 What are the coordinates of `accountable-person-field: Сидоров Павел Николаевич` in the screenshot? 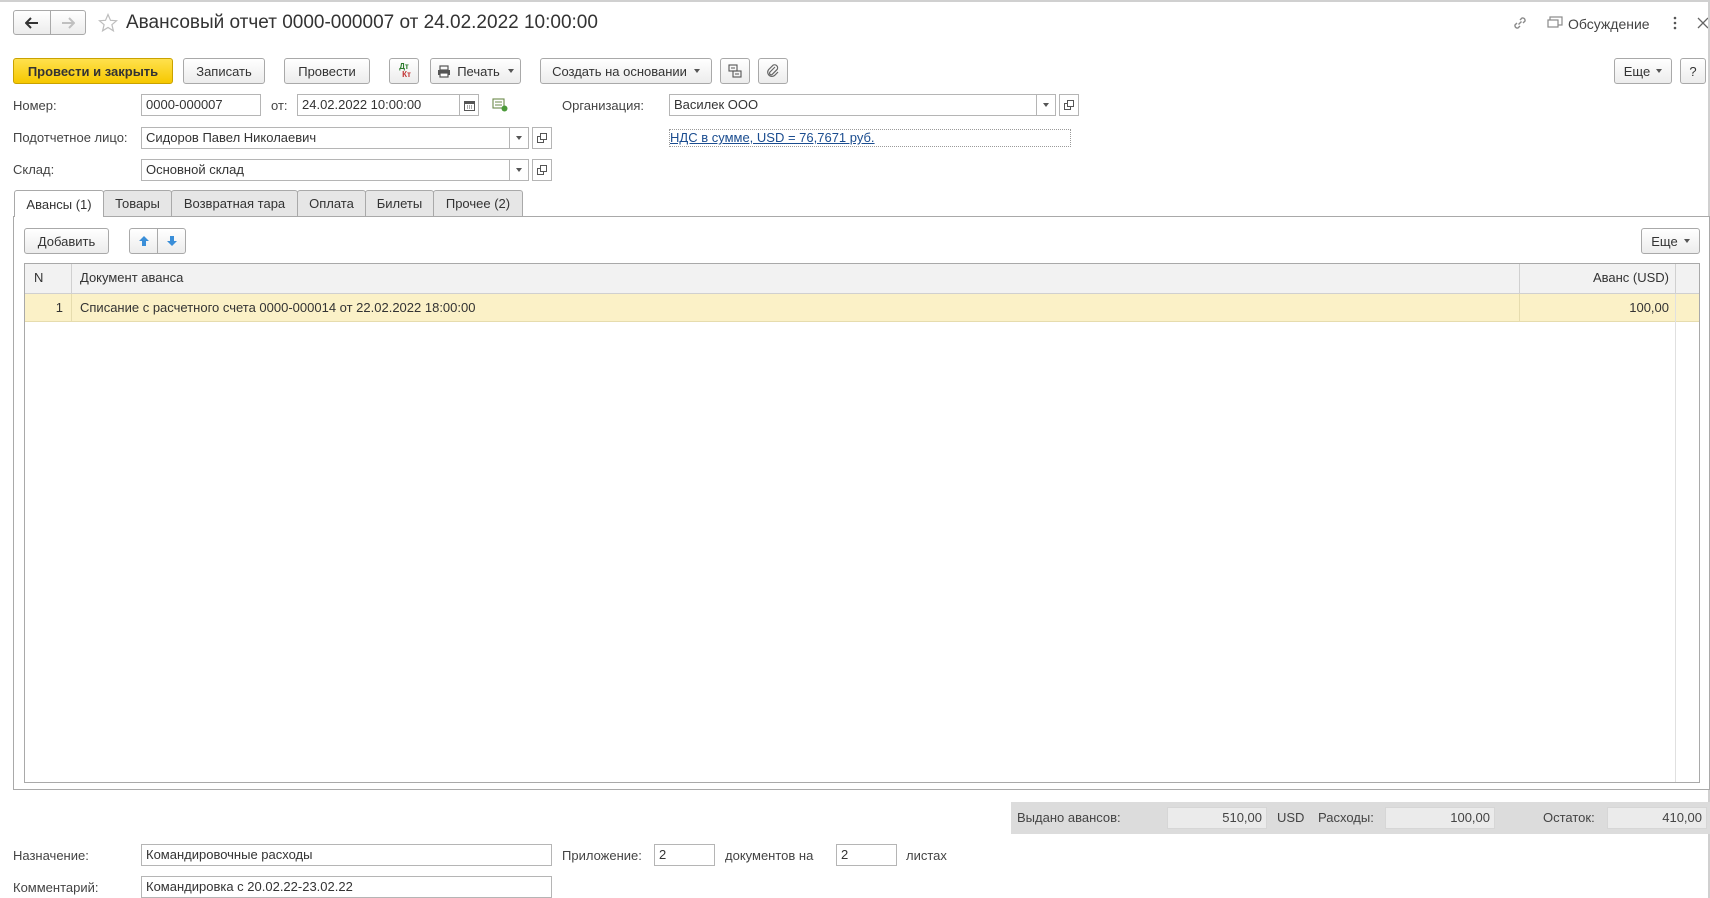 It's located at (326, 138).